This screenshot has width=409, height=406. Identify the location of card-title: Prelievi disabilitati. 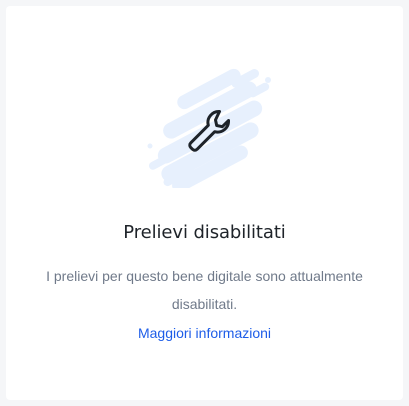
(204, 232).